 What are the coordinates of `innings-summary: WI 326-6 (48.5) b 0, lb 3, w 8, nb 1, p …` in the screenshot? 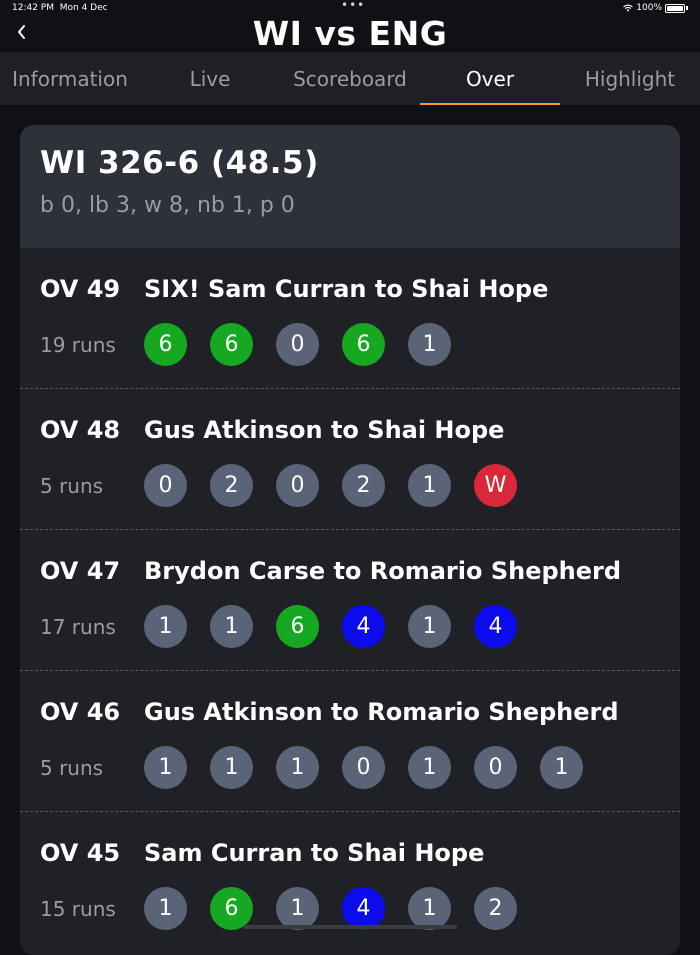 It's located at (350, 186).